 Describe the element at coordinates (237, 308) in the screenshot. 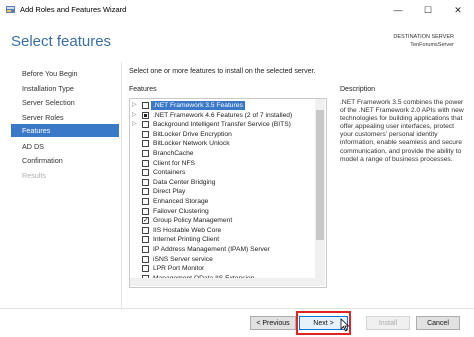

I see `footer-divider` at that location.